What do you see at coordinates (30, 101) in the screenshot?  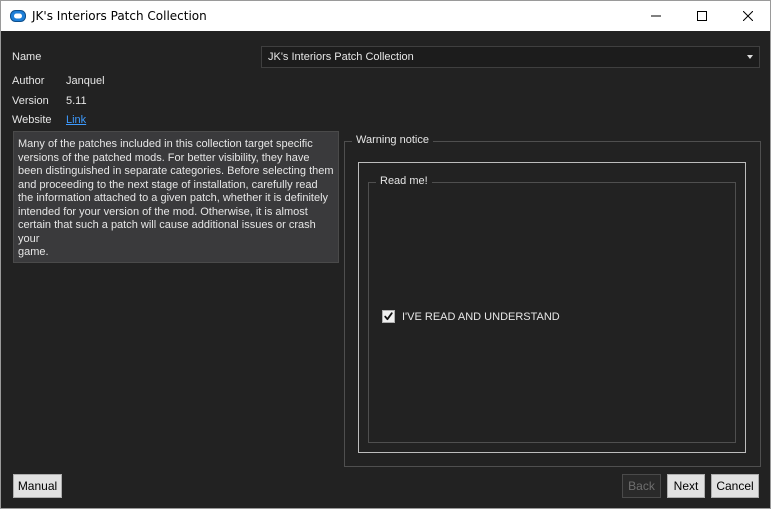 I see `version-label: Version` at bounding box center [30, 101].